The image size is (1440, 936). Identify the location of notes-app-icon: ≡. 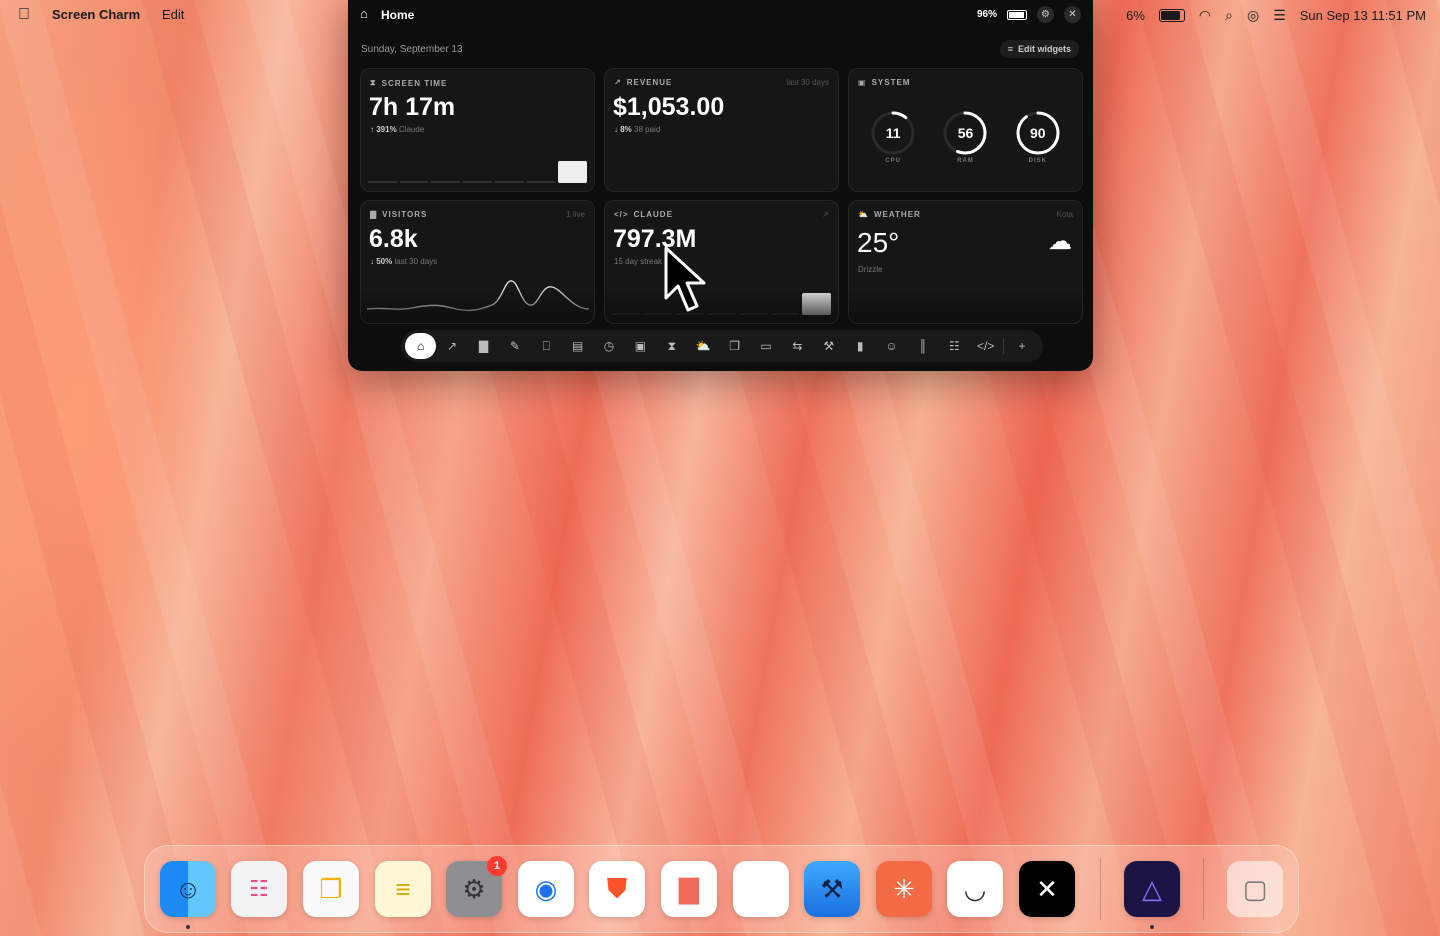
(403, 889).